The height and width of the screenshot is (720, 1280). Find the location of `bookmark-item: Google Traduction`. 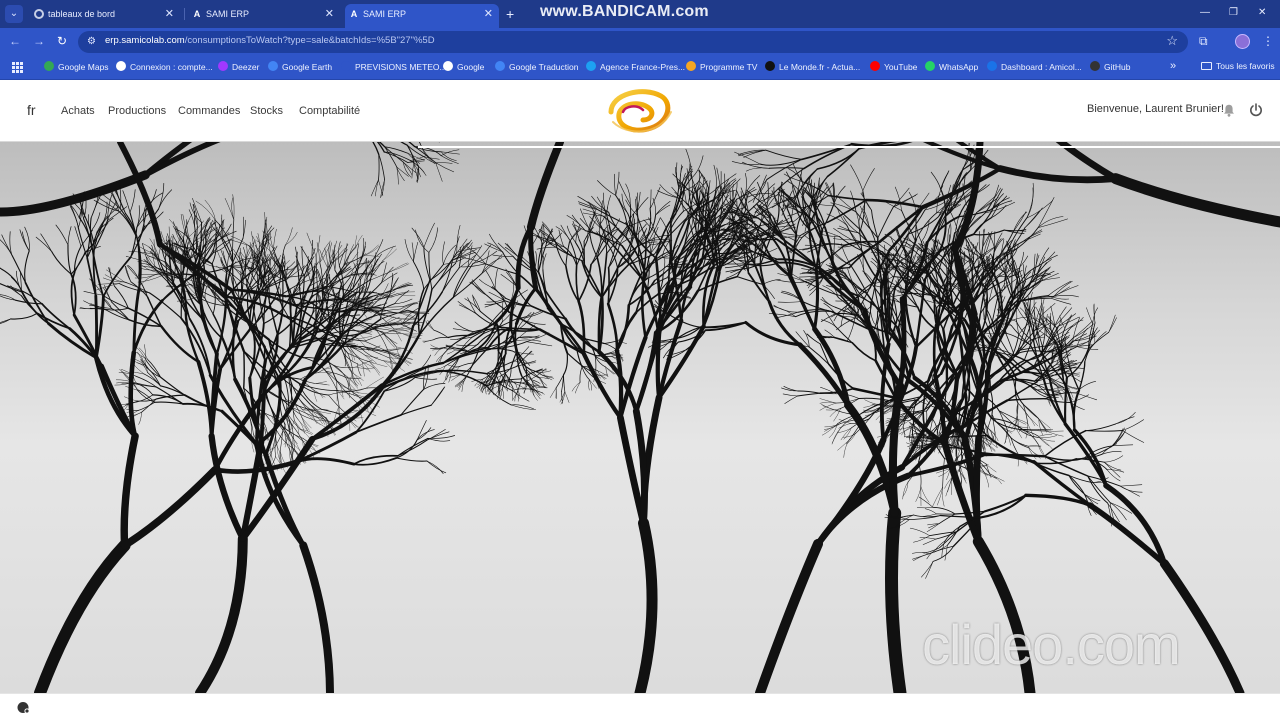

bookmark-item: Google Traduction is located at coordinates (536, 67).